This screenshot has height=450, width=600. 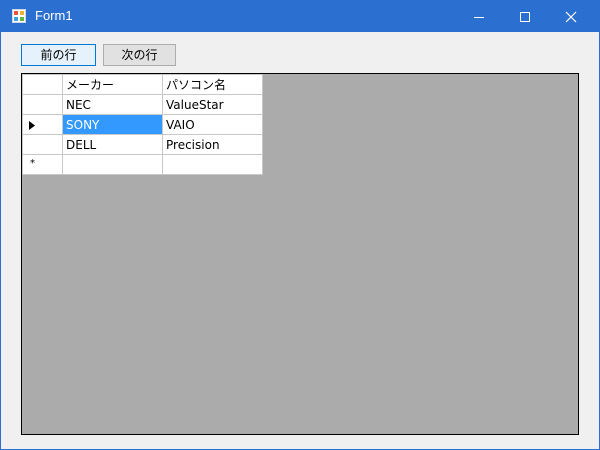 I want to click on table-row: NEC ValueStar, so click(x=142, y=104).